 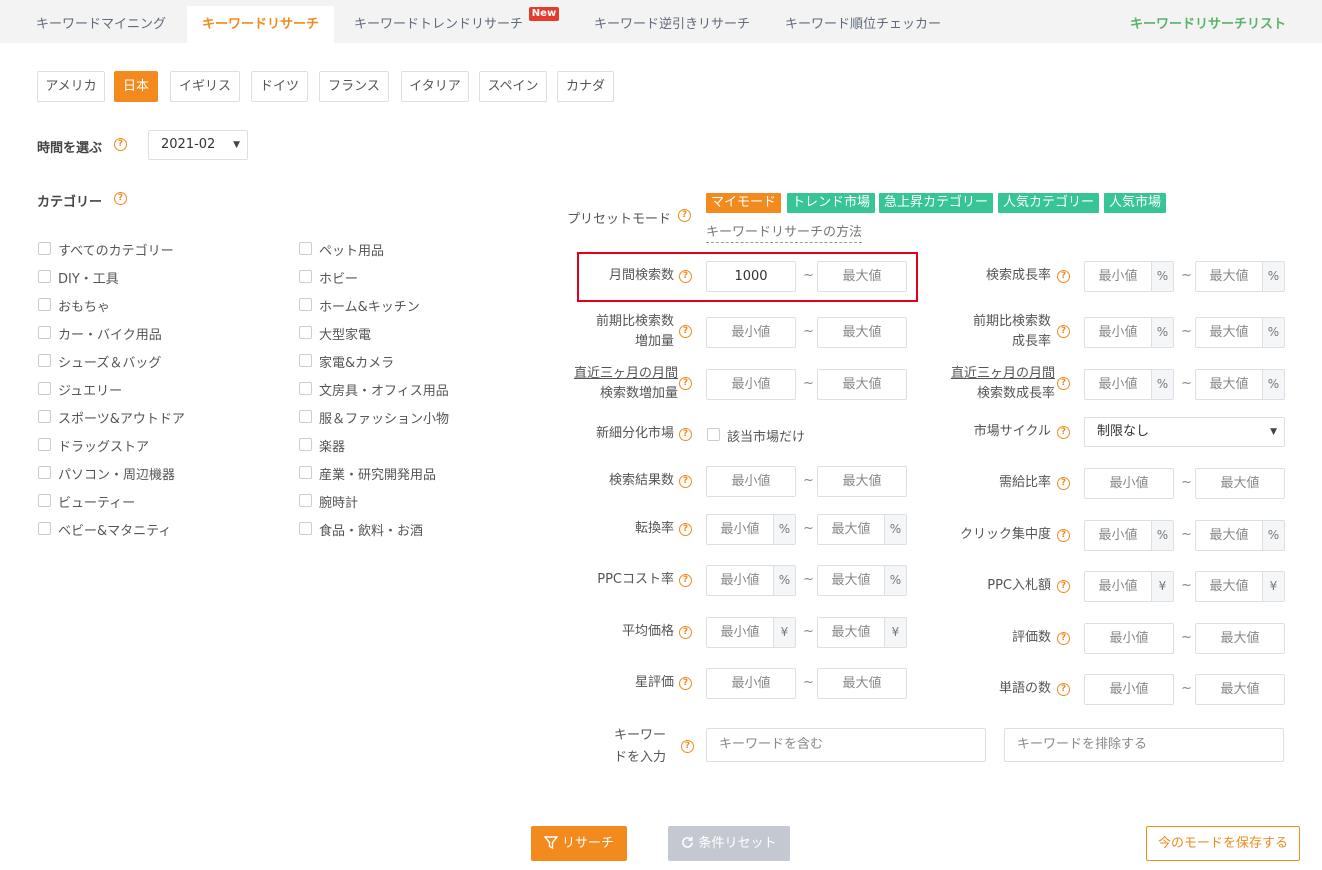 What do you see at coordinates (579, 843) in the screenshot?
I see `research-button: リサーチ` at bounding box center [579, 843].